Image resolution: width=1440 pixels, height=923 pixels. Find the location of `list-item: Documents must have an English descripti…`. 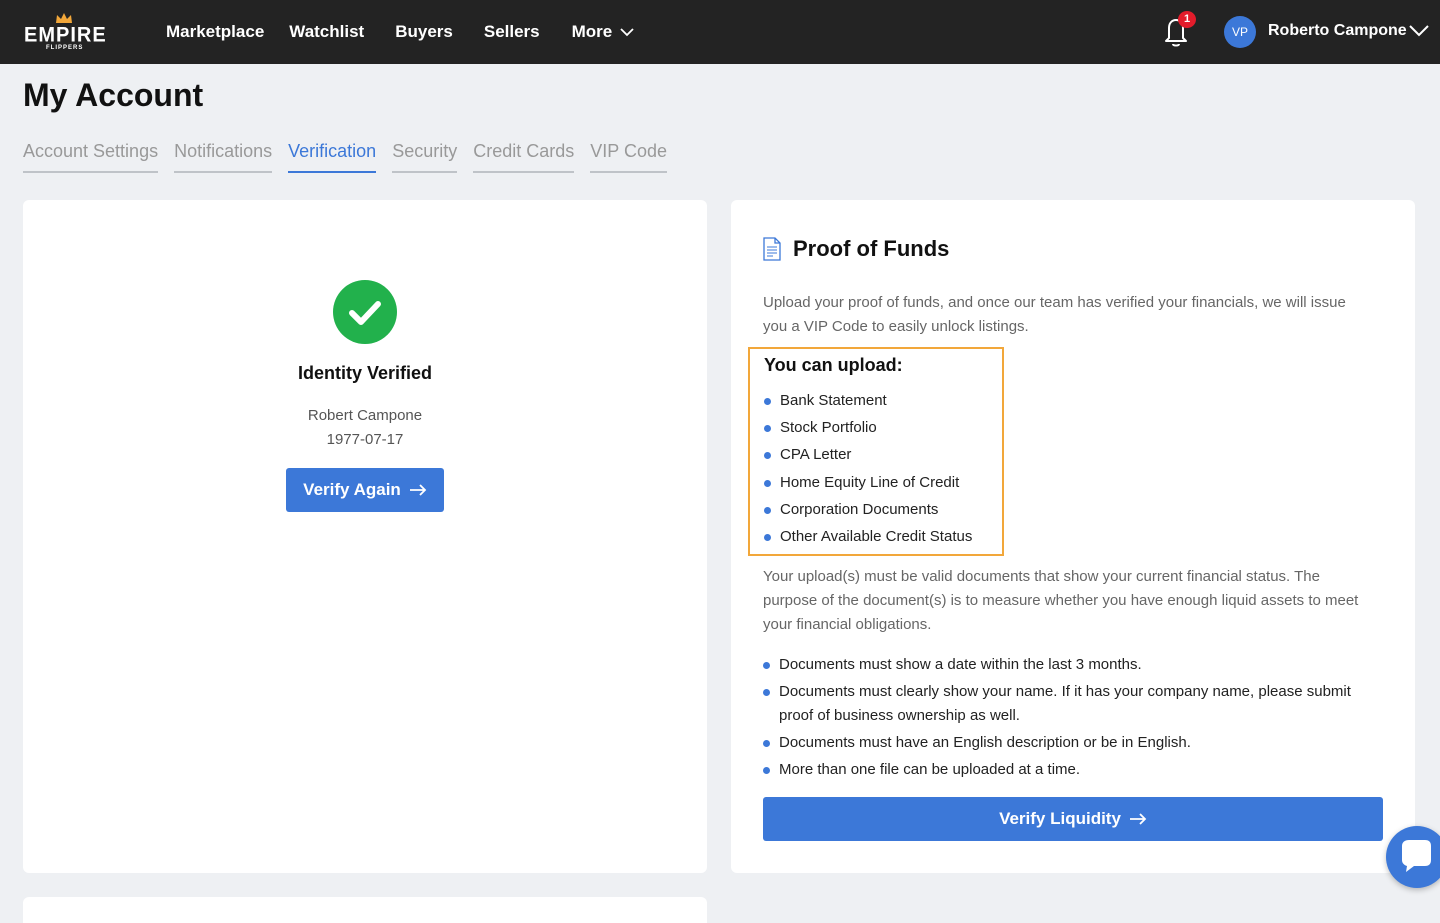

list-item: Documents must have an English descripti… is located at coordinates (1073, 743).